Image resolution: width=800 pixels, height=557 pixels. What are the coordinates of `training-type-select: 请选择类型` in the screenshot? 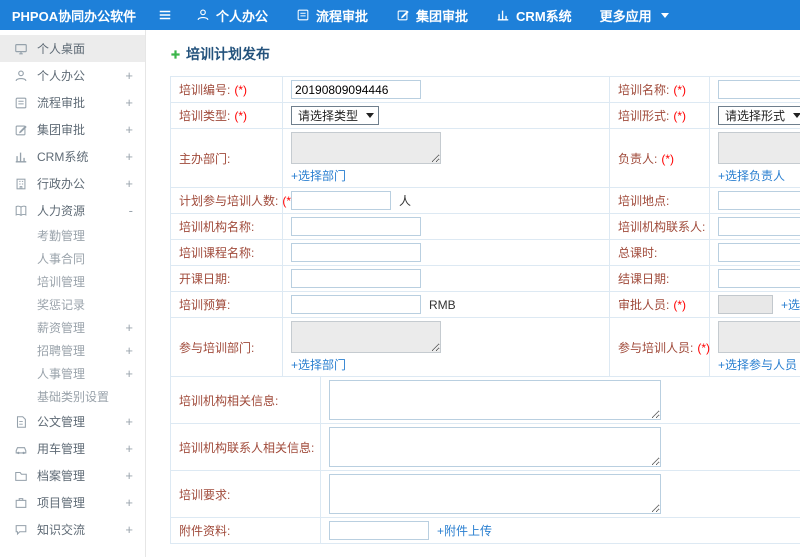 It's located at (335, 115).